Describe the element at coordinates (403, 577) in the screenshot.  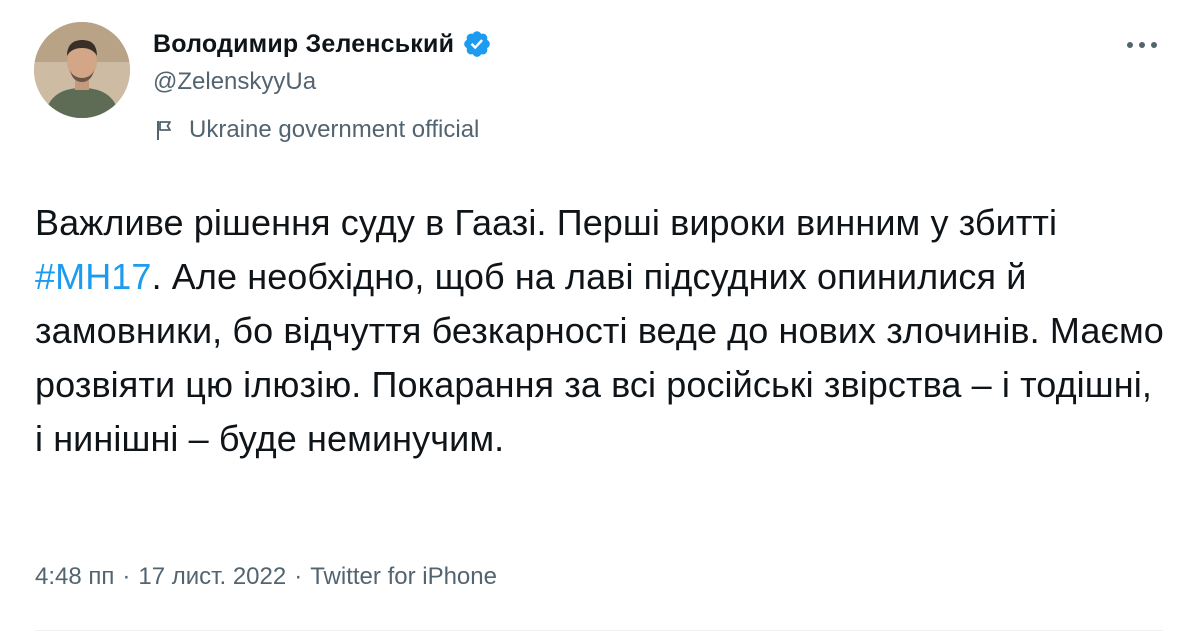
I see `tweet-source: Twitter for iPhone` at that location.